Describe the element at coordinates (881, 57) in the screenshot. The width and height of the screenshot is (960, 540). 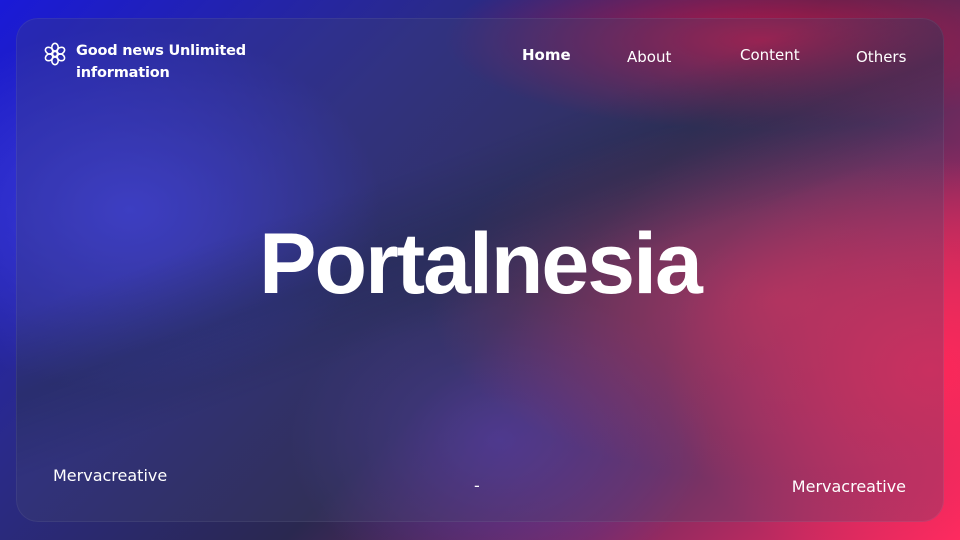
I see `nav-item-others: Others` at that location.